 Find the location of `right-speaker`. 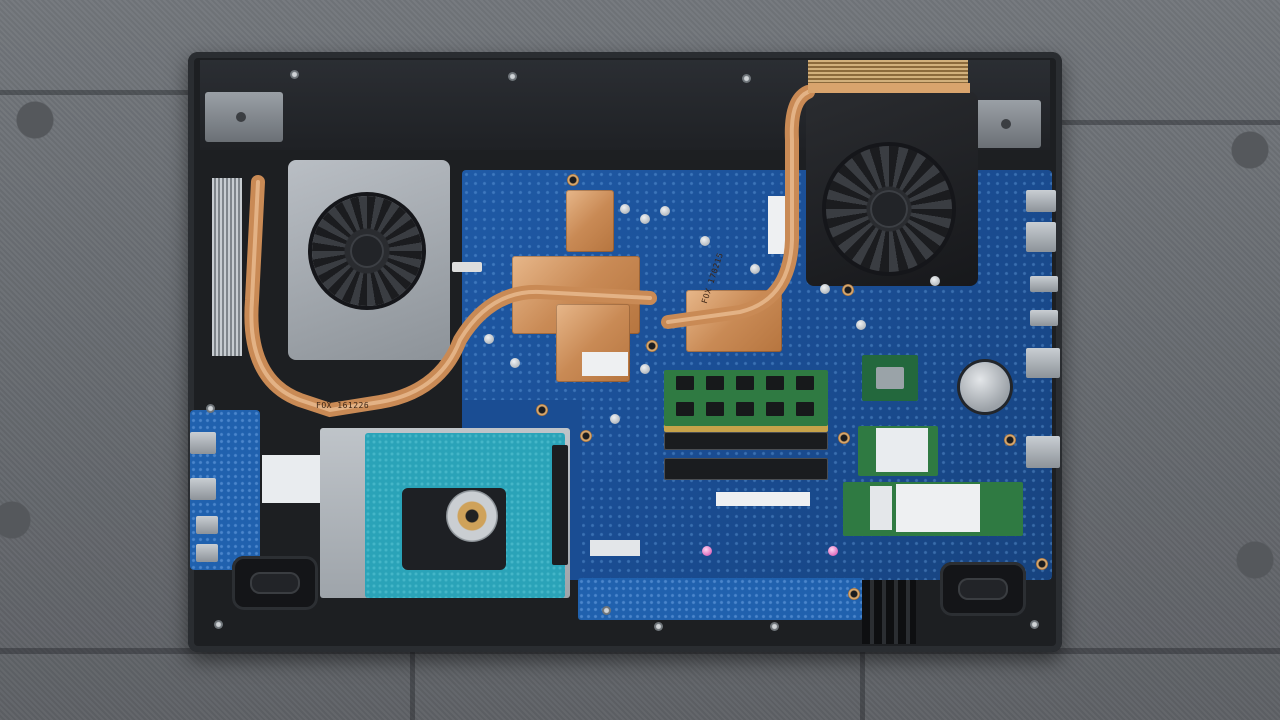

right-speaker is located at coordinates (983, 589).